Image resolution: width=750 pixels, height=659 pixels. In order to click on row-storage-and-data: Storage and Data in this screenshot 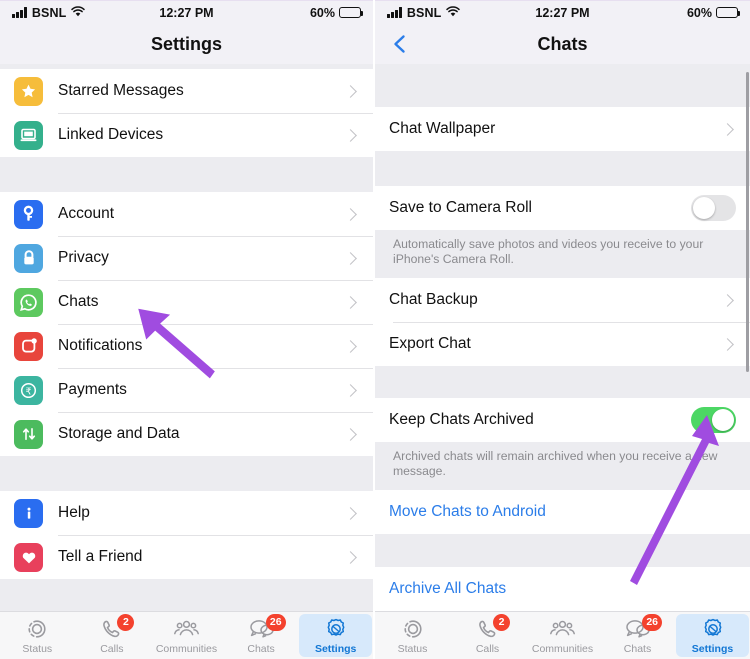, I will do `click(186, 434)`.